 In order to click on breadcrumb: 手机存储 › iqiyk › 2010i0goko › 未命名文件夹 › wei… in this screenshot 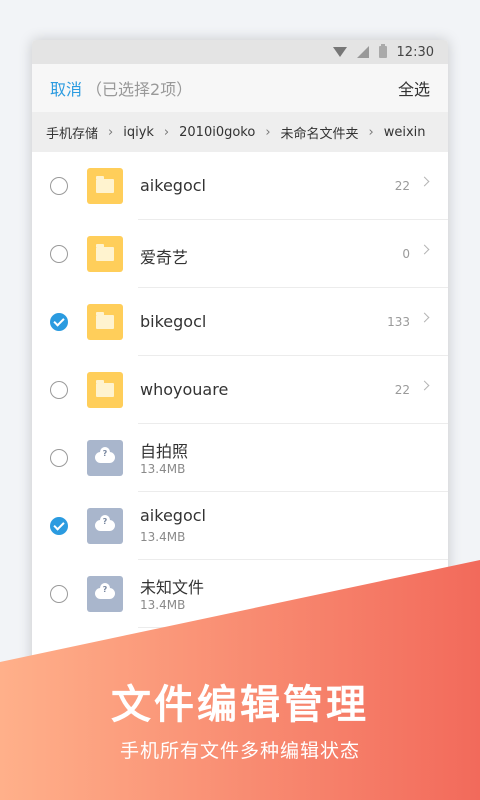, I will do `click(240, 132)`.